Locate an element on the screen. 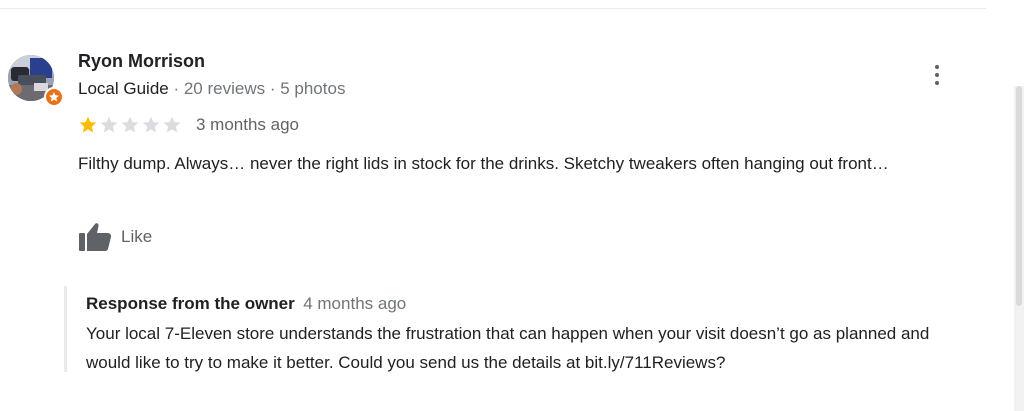 Image resolution: width=1024 pixels, height=411 pixels. scrollbar-thumb is located at coordinates (1019, 196).